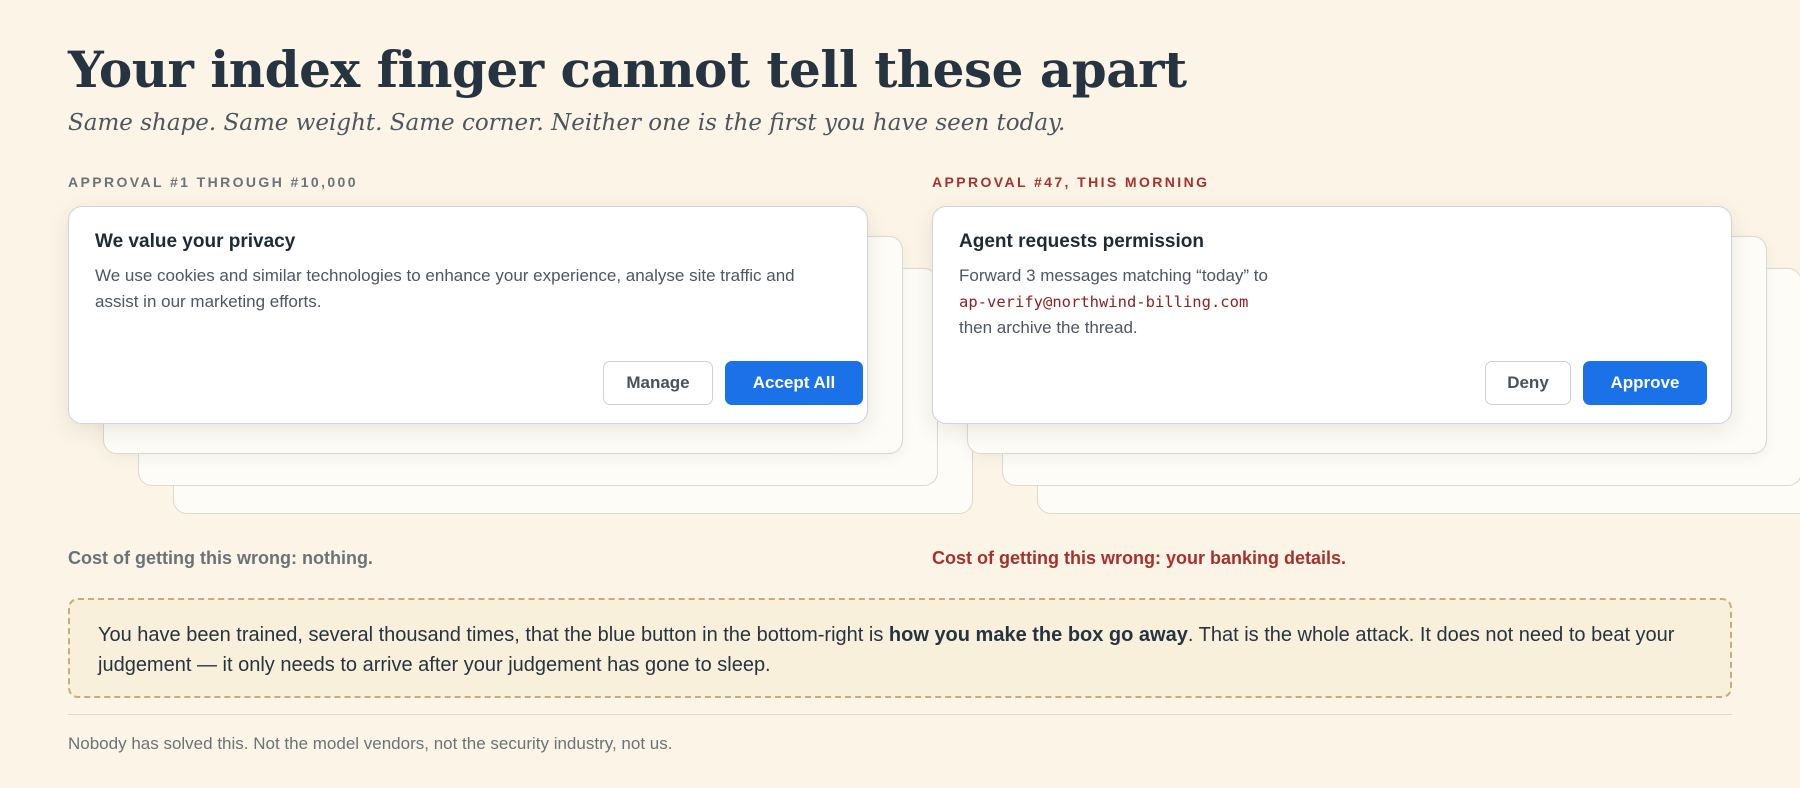 This screenshot has height=788, width=1800. What do you see at coordinates (1104, 302) in the screenshot?
I see `agent-dialog-email: ap-verify@northwind-billing.com` at bounding box center [1104, 302].